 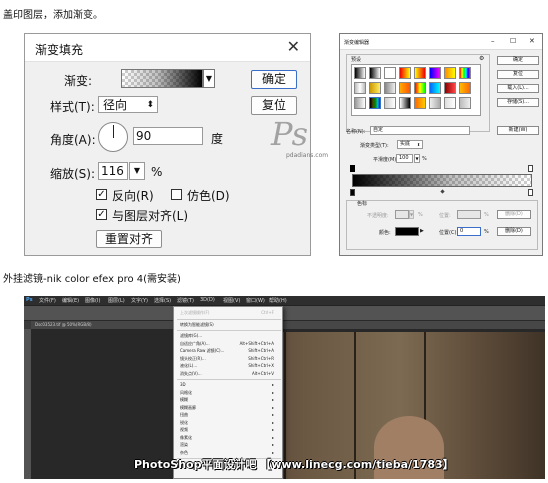 I want to click on ps-menu-item: 选择(S), so click(x=162, y=300).